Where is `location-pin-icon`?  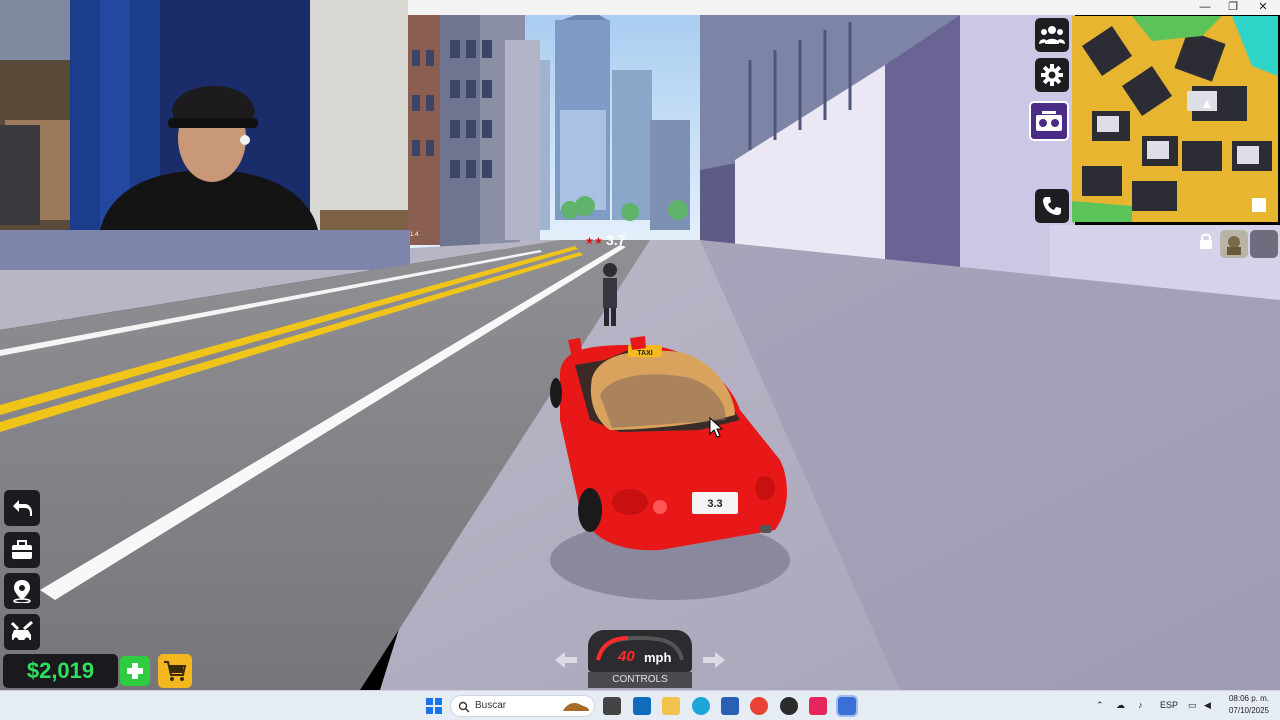 location-pin-icon is located at coordinates (22, 591).